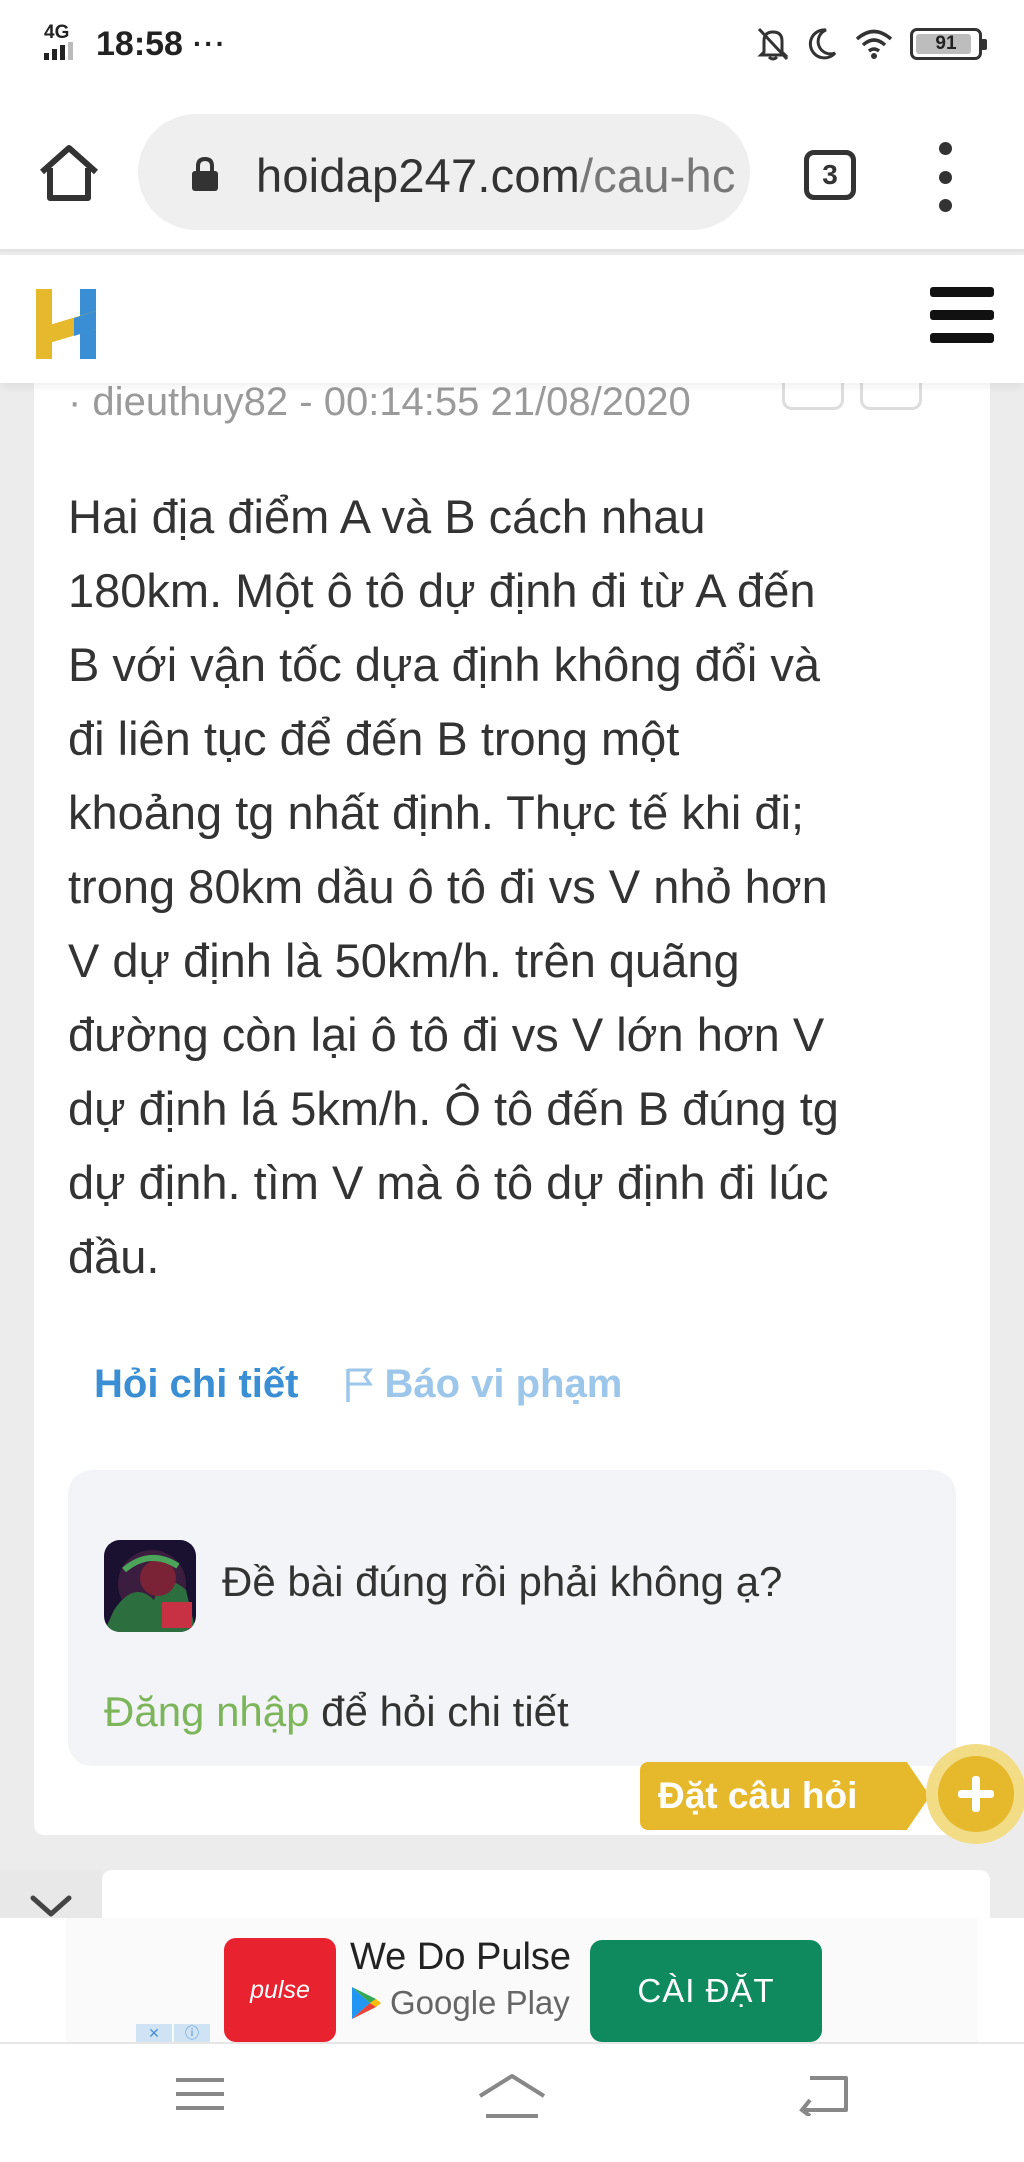  I want to click on question-actions: Hỏi chi tiết Báo vi phạm, so click(358, 1384).